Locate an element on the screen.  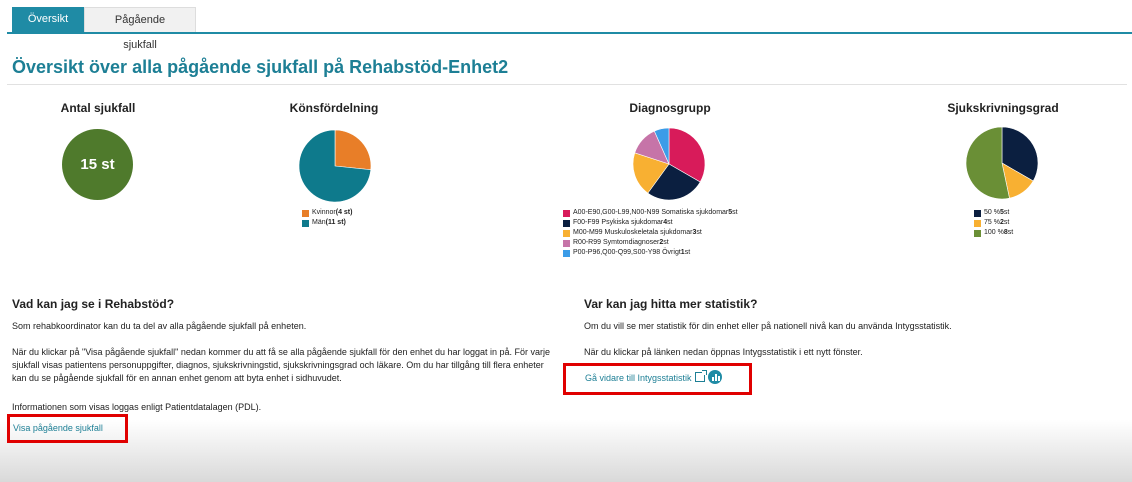
degree-legend-item-0: 50 % 5 st is located at coordinates (993, 213).